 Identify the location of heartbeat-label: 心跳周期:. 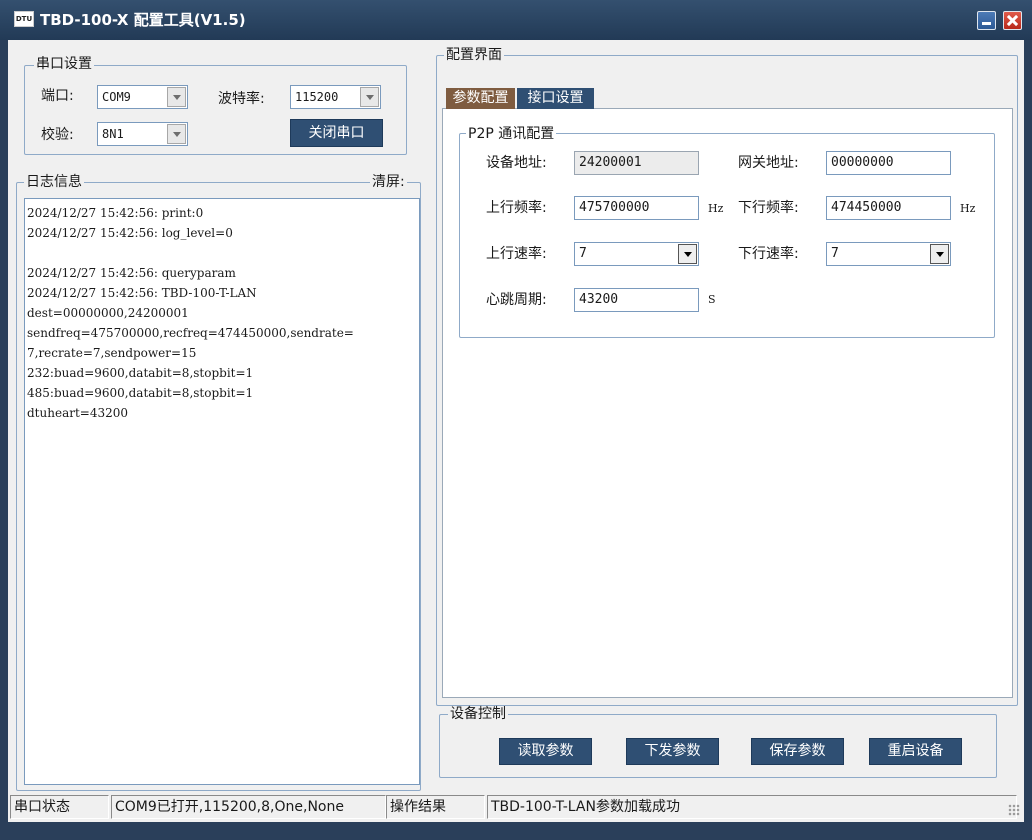
(516, 300).